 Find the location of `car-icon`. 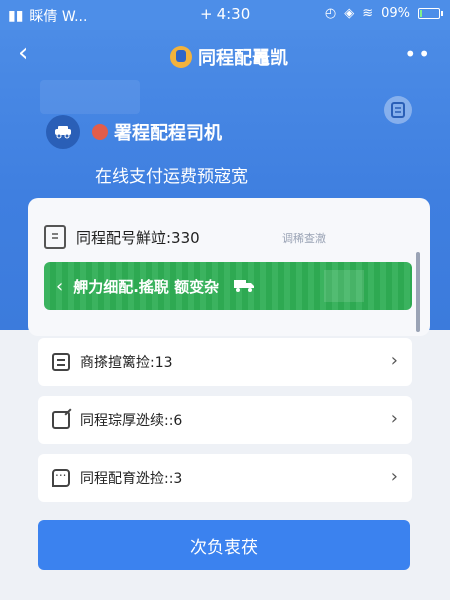

car-icon is located at coordinates (63, 132).